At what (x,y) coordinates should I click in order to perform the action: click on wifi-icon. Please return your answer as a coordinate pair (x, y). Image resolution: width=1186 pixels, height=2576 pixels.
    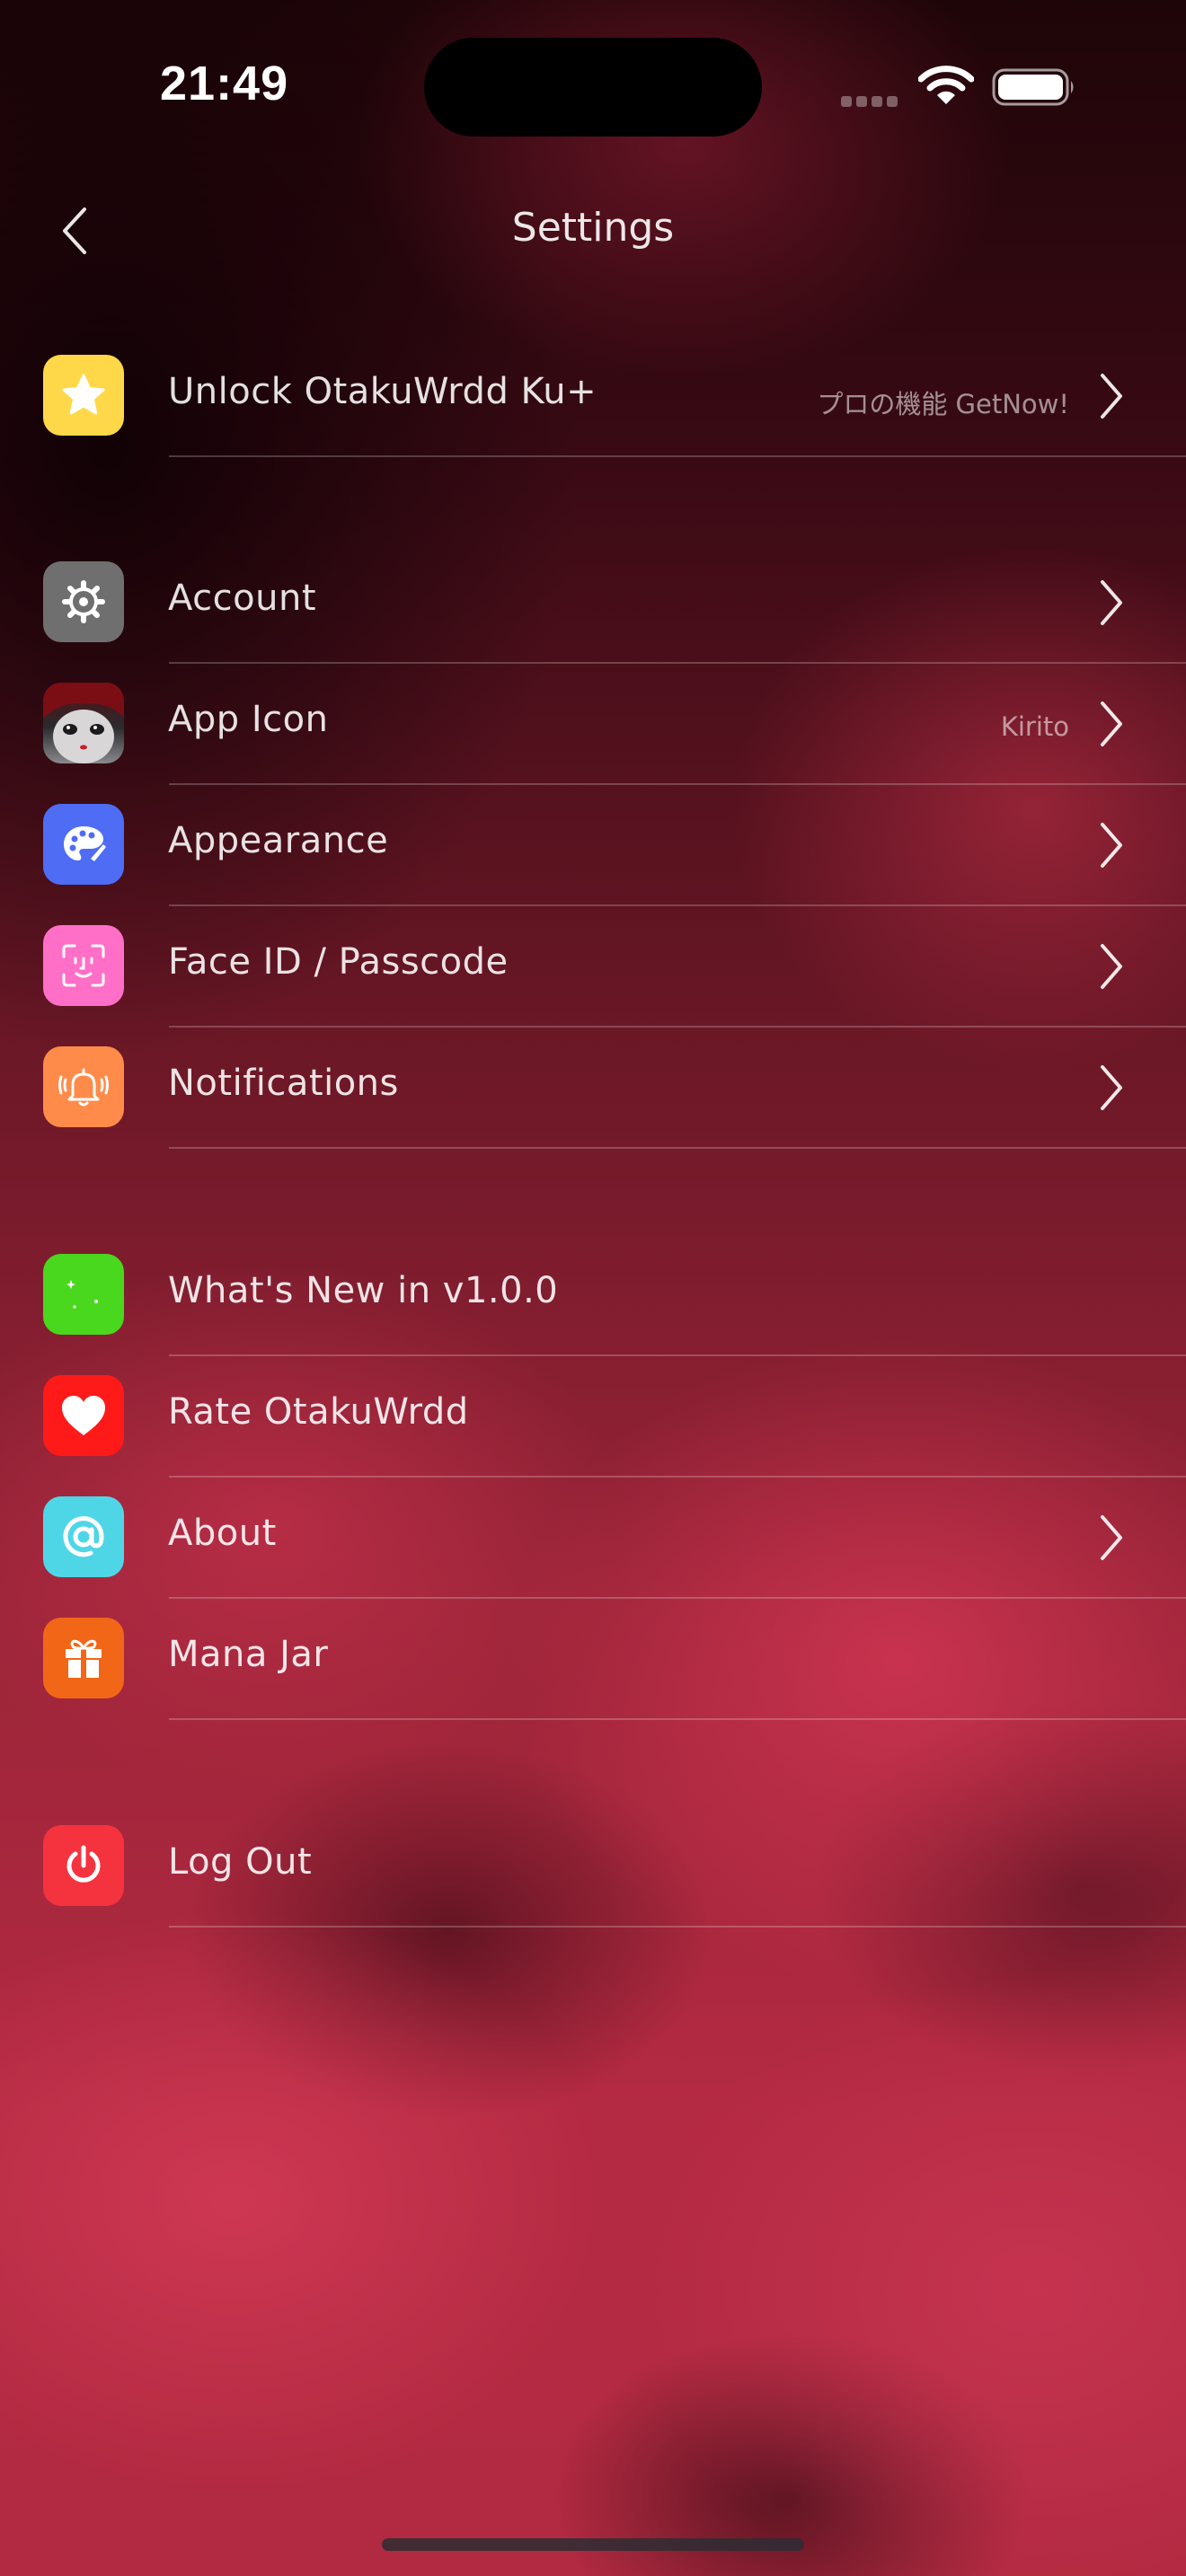
    Looking at the image, I should click on (946, 87).